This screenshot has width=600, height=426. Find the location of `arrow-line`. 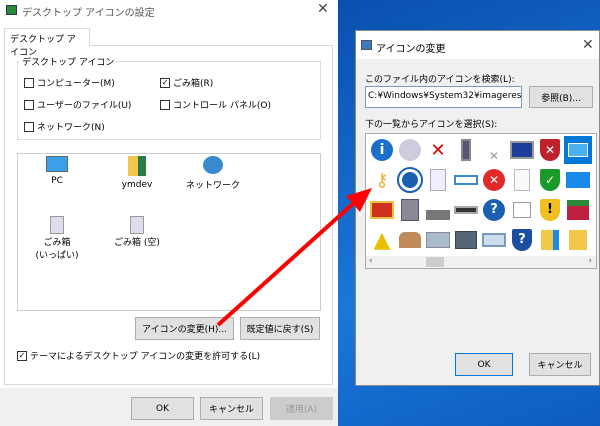

arrow-line is located at coordinates (287, 263).